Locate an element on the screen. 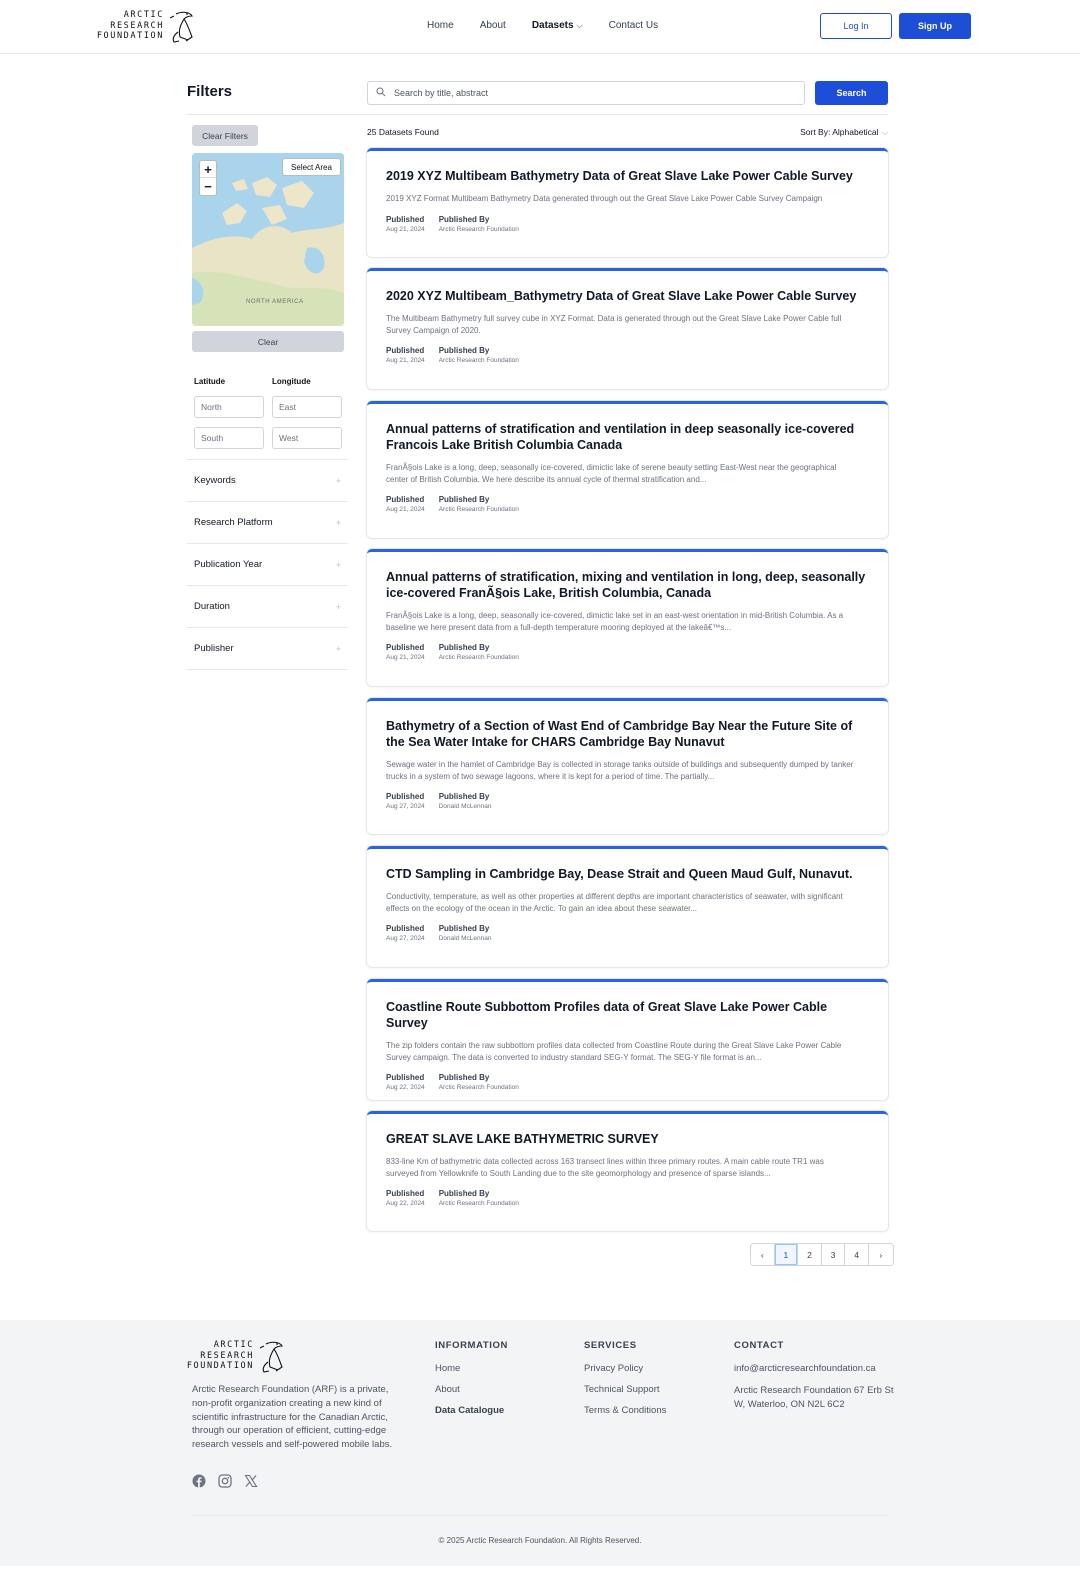 The image size is (1080, 1576). north-input is located at coordinates (229, 407).